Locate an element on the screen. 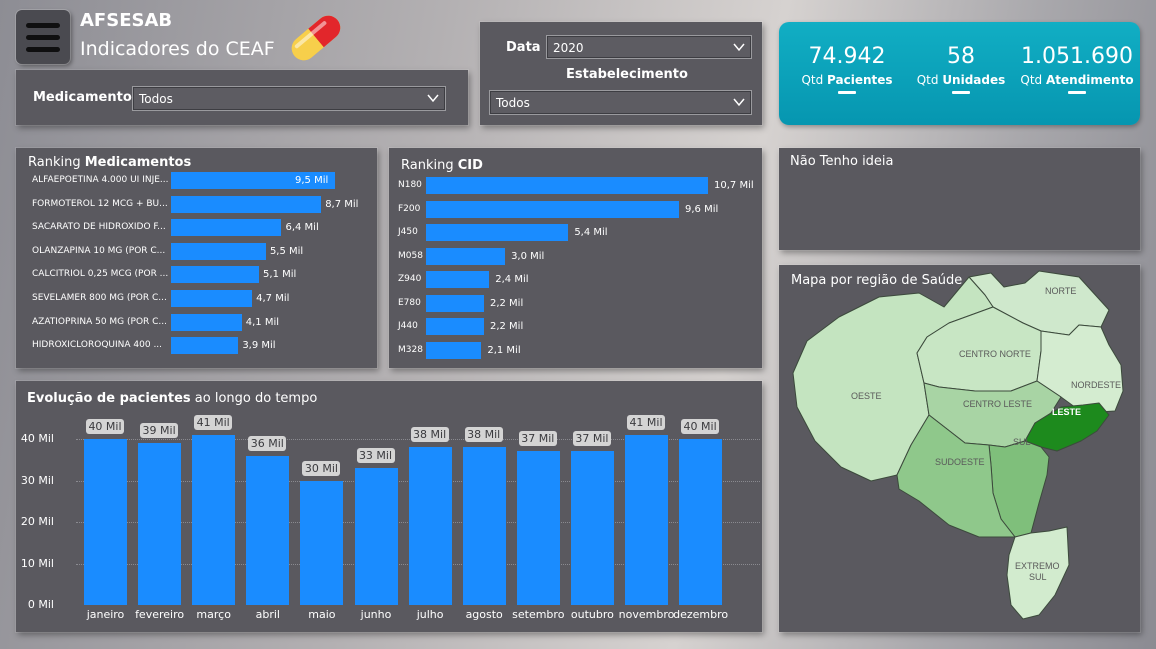  ranking-cid-value: 5,4 Mil is located at coordinates (591, 232).